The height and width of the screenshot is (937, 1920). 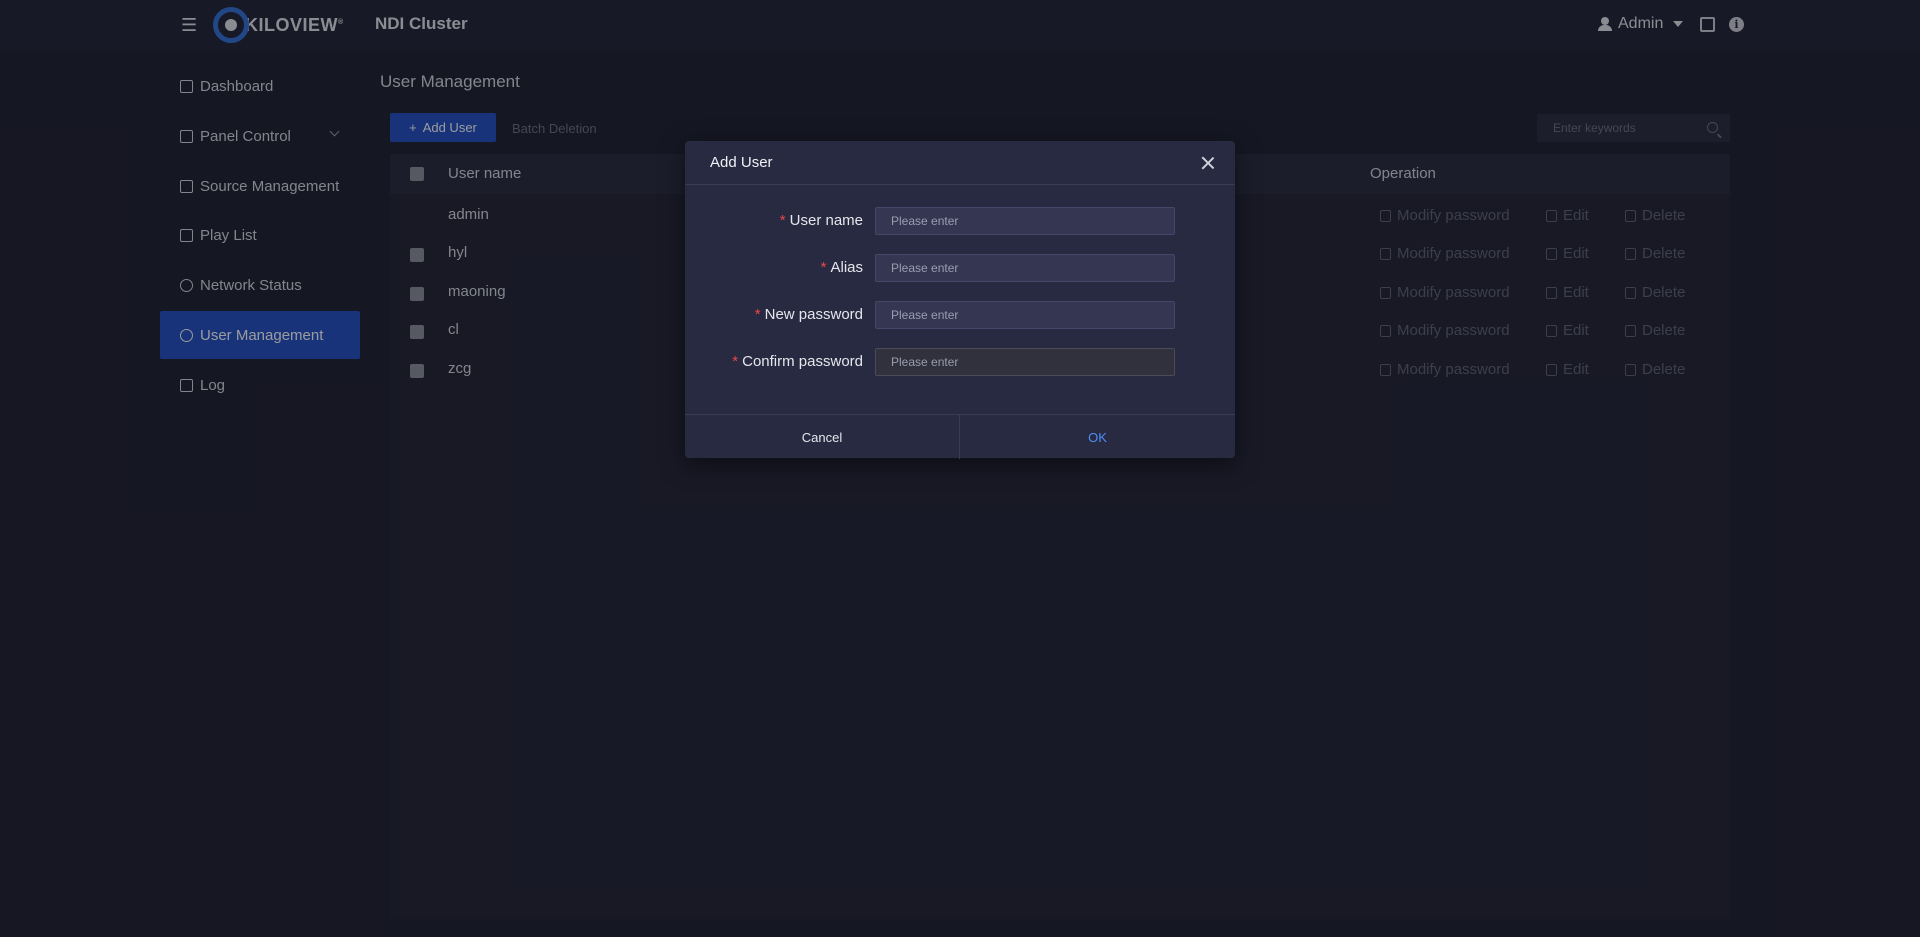 I want to click on alias-label: * Alias, so click(x=841, y=267).